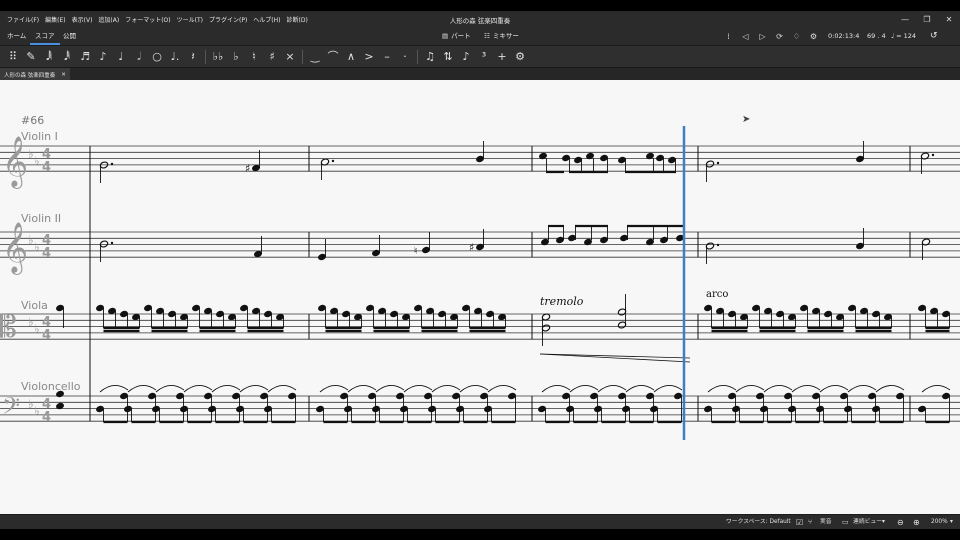  What do you see at coordinates (41, 218) in the screenshot?
I see `instrument-name-violin-2: Violin II` at bounding box center [41, 218].